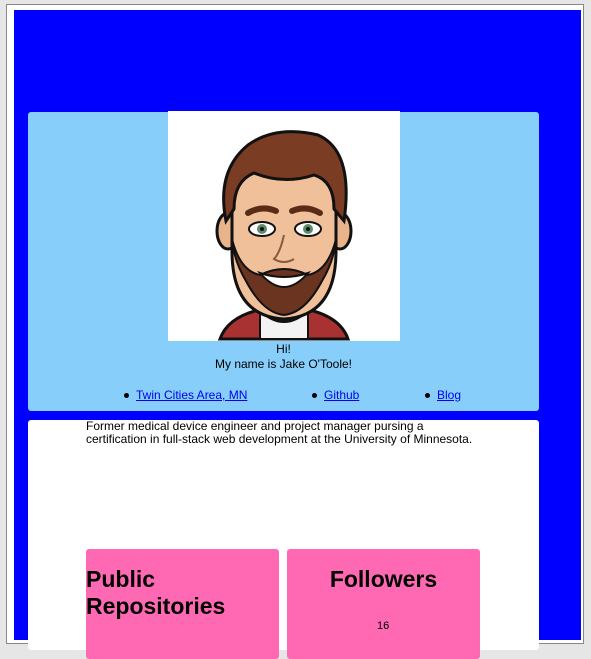 The width and height of the screenshot is (591, 659). Describe the element at coordinates (284, 235) in the screenshot. I see `bitmoji-avatar-icon` at that location.